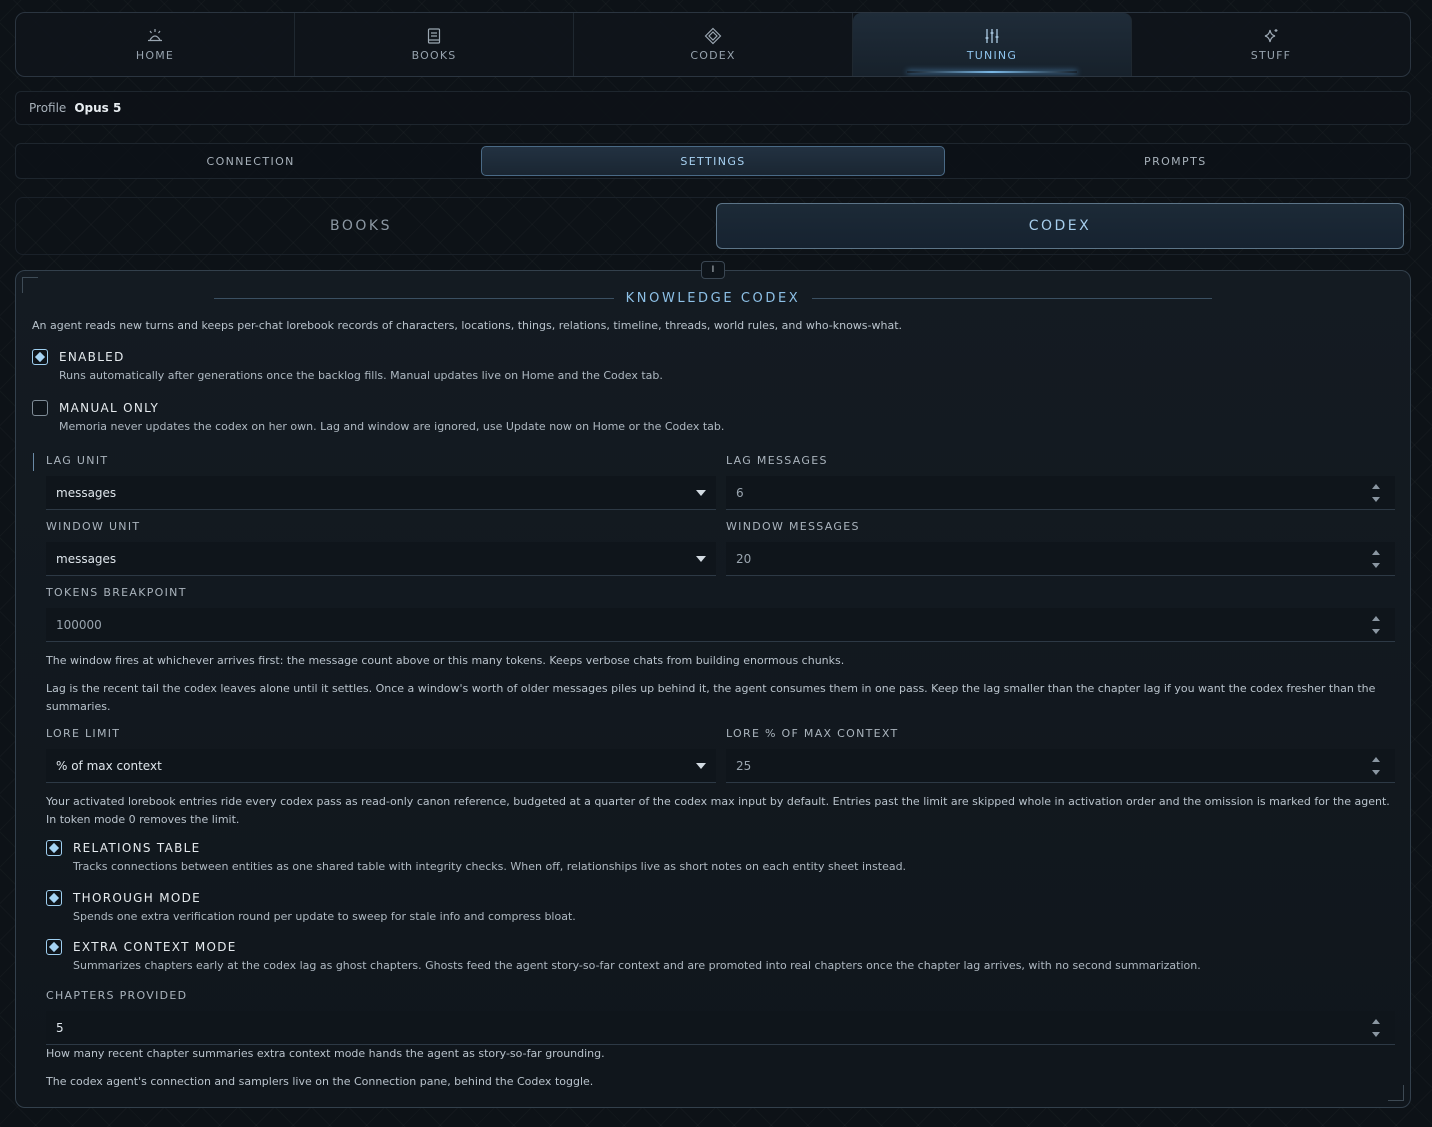 This screenshot has height=1127, width=1432. What do you see at coordinates (713, 270) in the screenshot?
I see `collapse-handle: I` at bounding box center [713, 270].